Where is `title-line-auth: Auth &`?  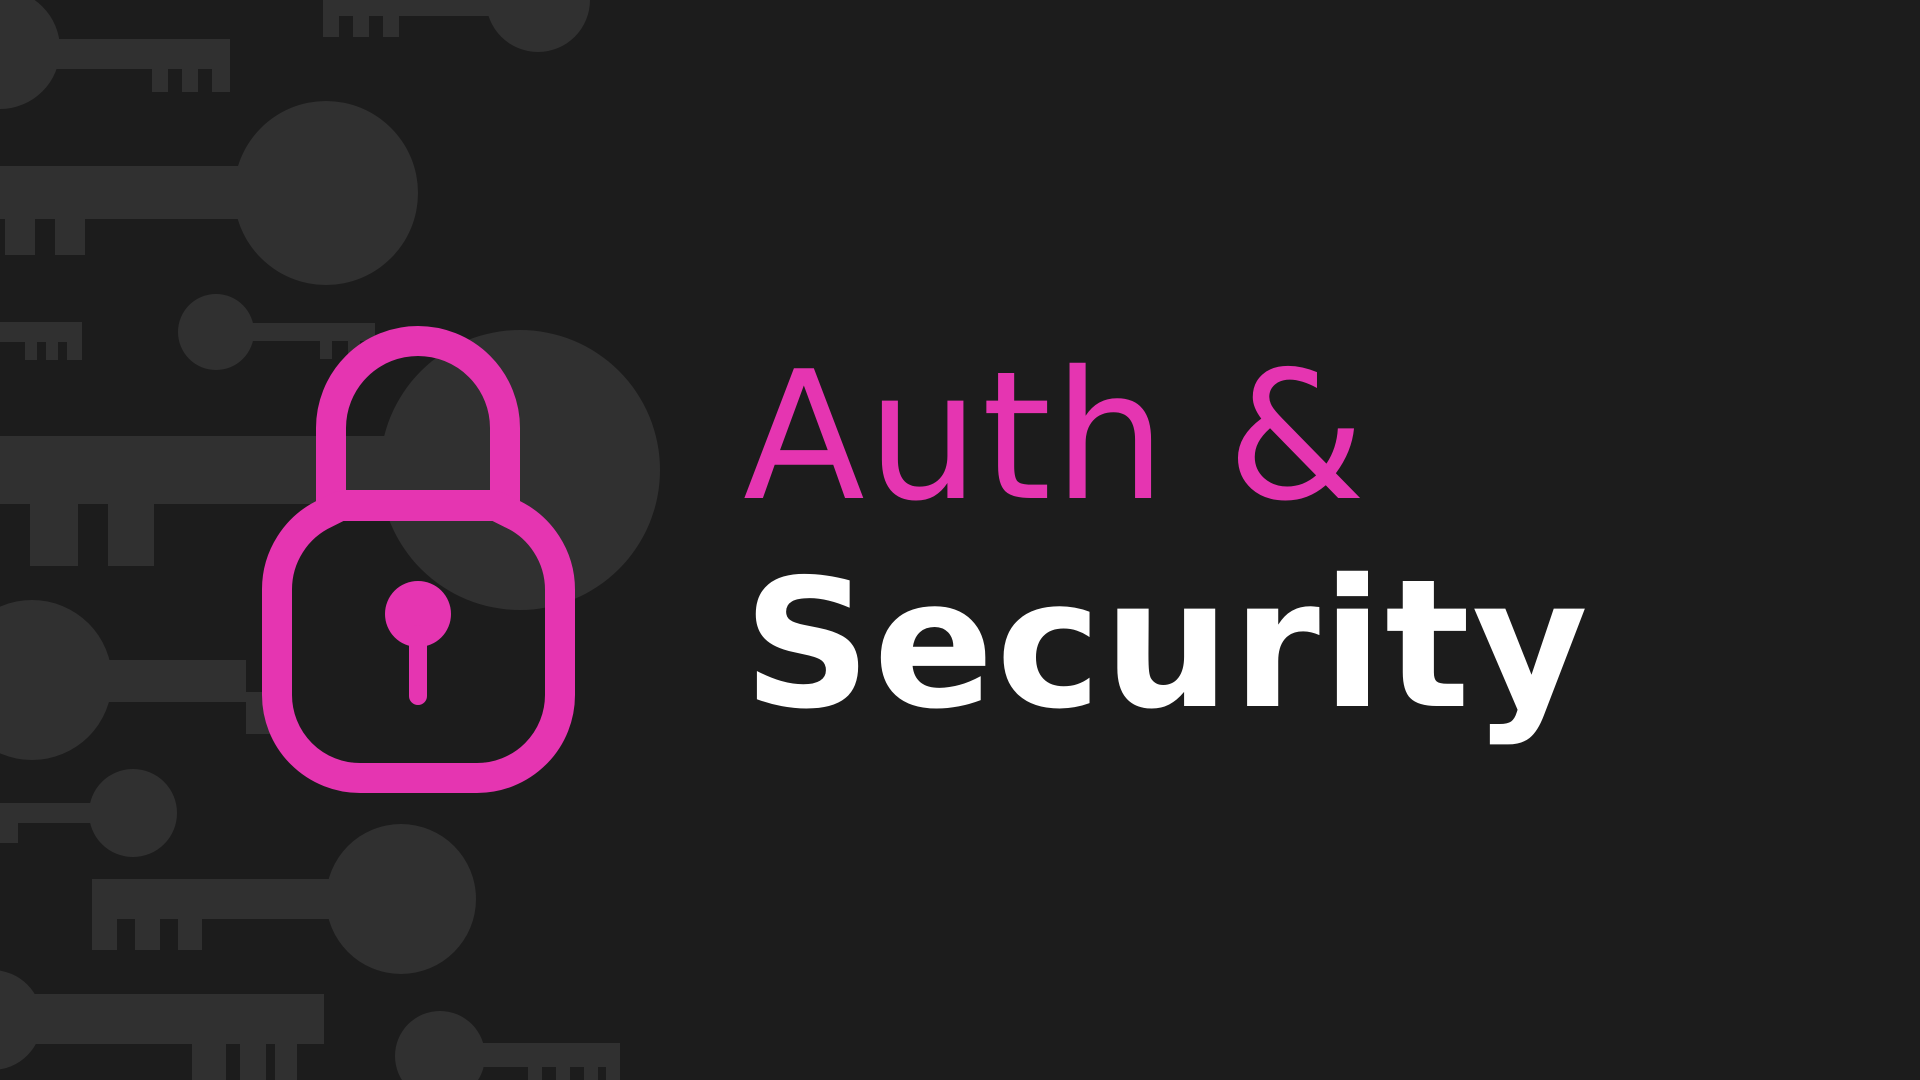 title-line-auth: Auth & is located at coordinates (1055, 436).